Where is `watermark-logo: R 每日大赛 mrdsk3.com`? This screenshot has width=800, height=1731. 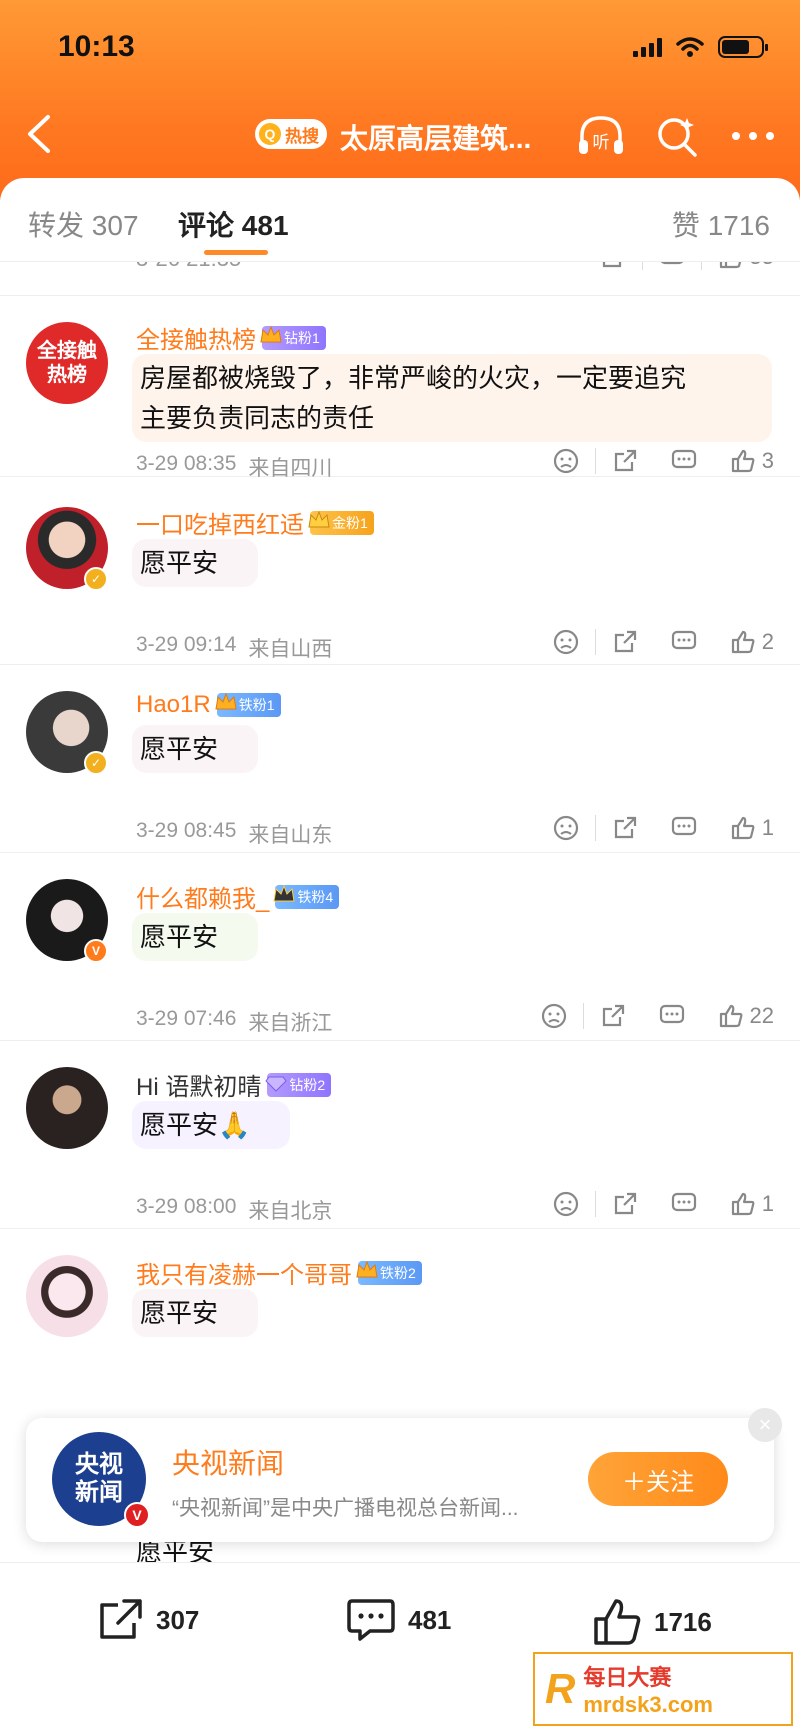
watermark-logo: R 每日大赛 mrdsk3.com is located at coordinates (663, 1689).